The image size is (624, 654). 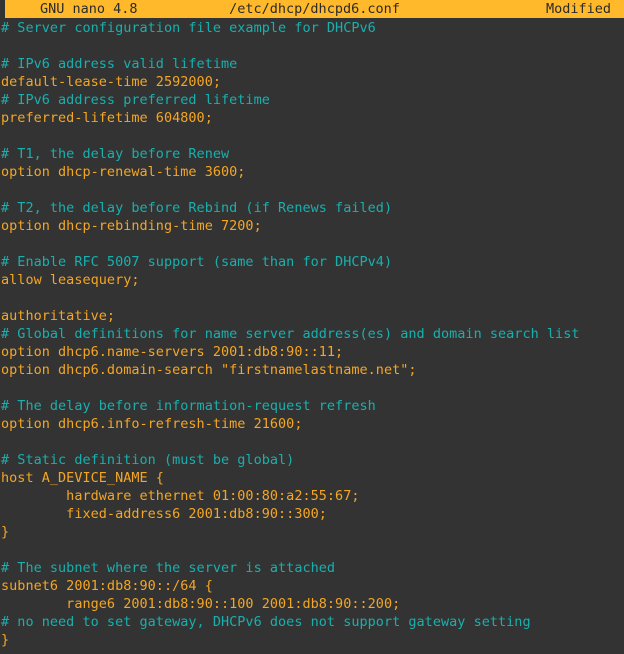 I want to click on editor-line: default-lease-time 2592000;, so click(x=312, y=82).